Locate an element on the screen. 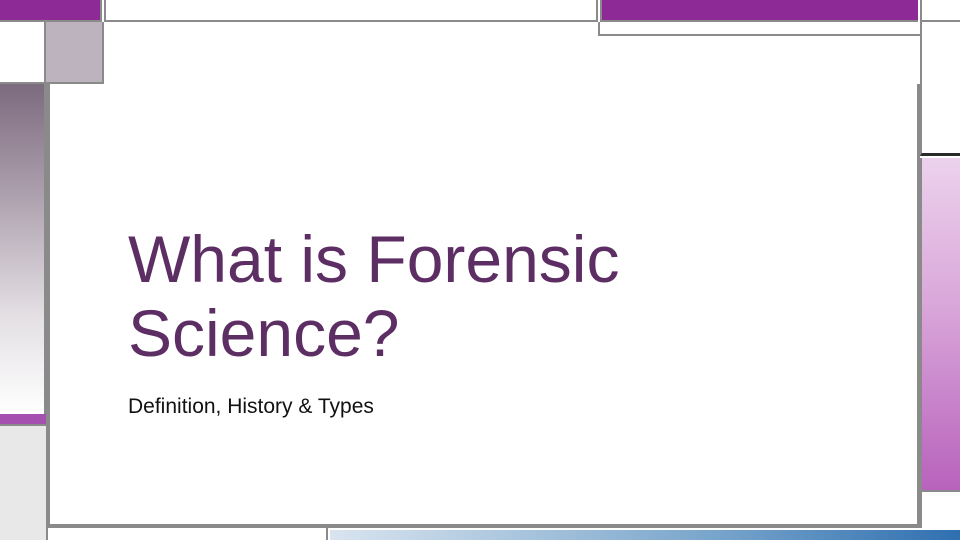  right-upper-block is located at coordinates (940, 89).